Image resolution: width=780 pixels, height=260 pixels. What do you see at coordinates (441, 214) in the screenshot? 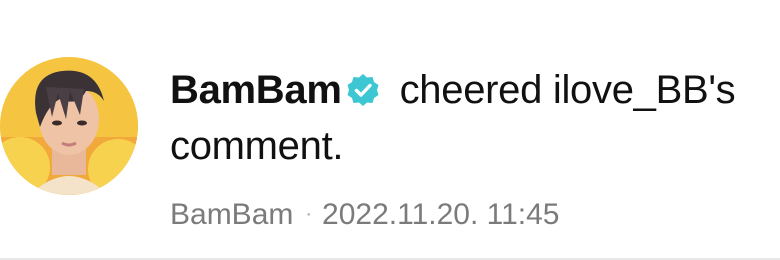
I see `timestamp: 2022.11.20. 11:45` at bounding box center [441, 214].